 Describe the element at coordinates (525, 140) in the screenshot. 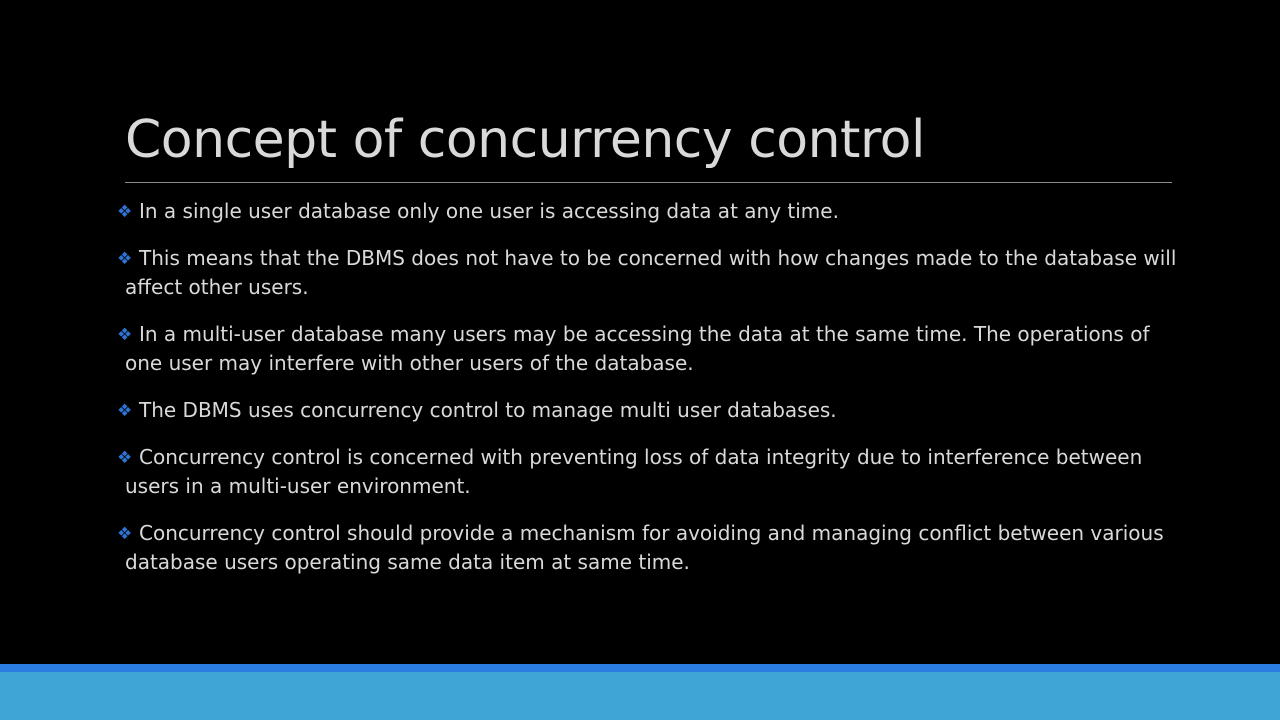

I see `slide-title: Concept of concurrency control` at that location.